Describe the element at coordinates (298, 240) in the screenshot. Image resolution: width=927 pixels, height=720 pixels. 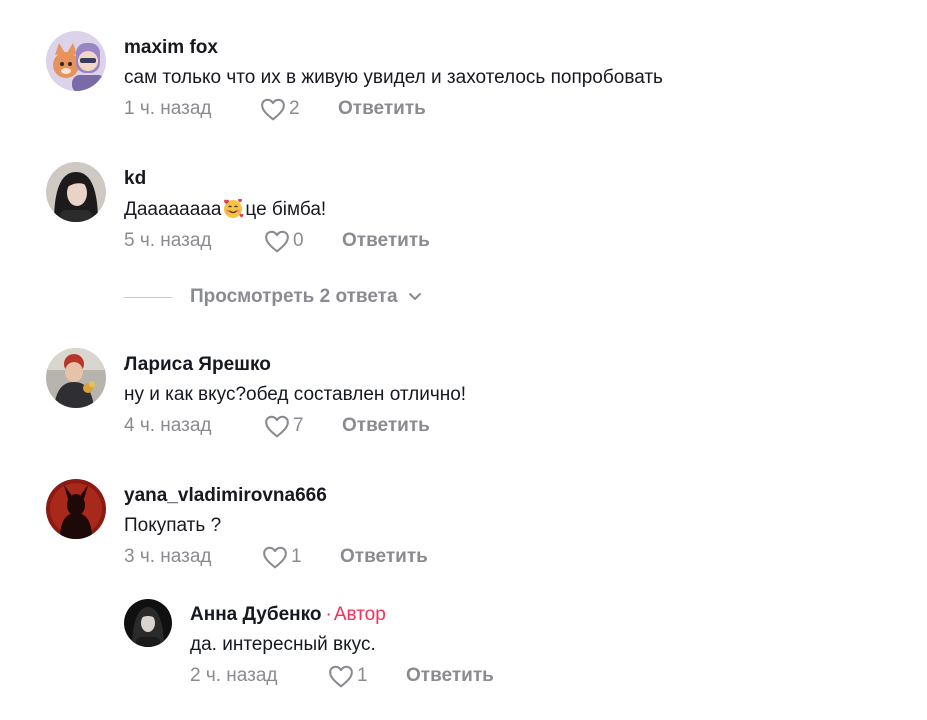
I see `like-count: 0` at that location.